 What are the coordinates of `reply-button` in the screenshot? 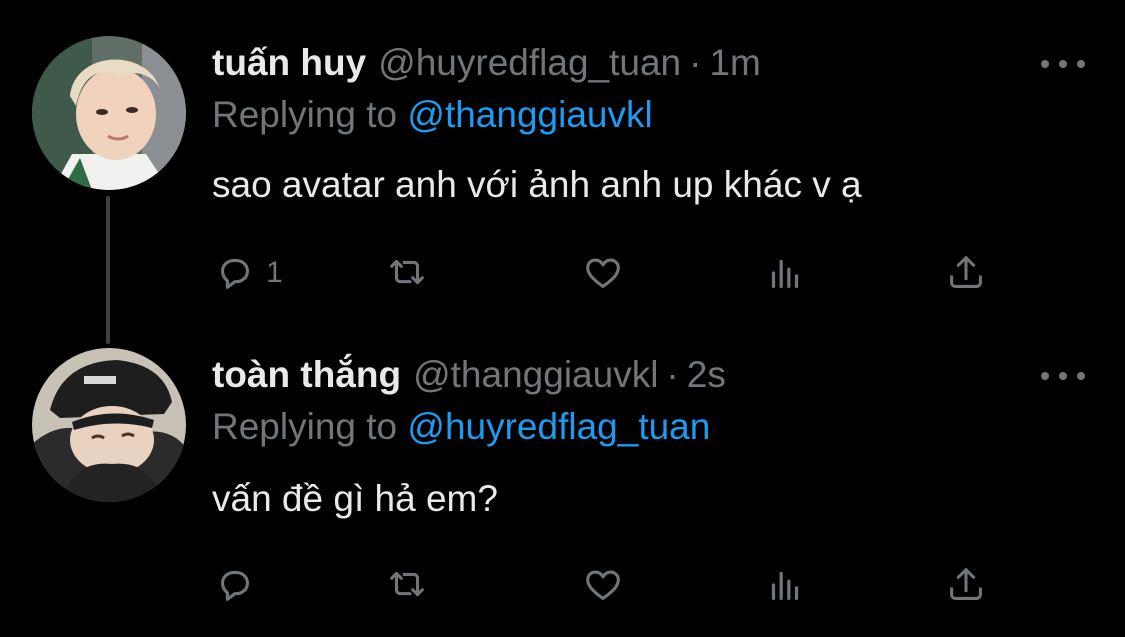 It's located at (239, 585).